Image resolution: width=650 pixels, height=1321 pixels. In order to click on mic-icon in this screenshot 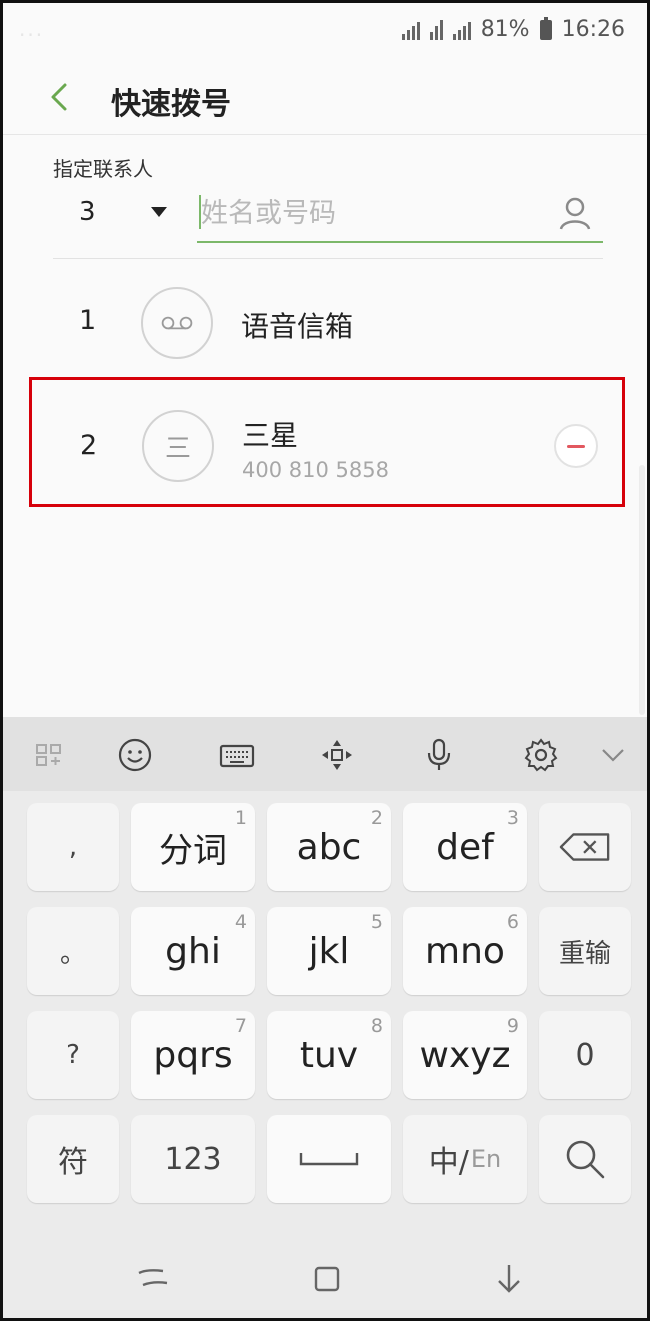, I will do `click(439, 754)`.